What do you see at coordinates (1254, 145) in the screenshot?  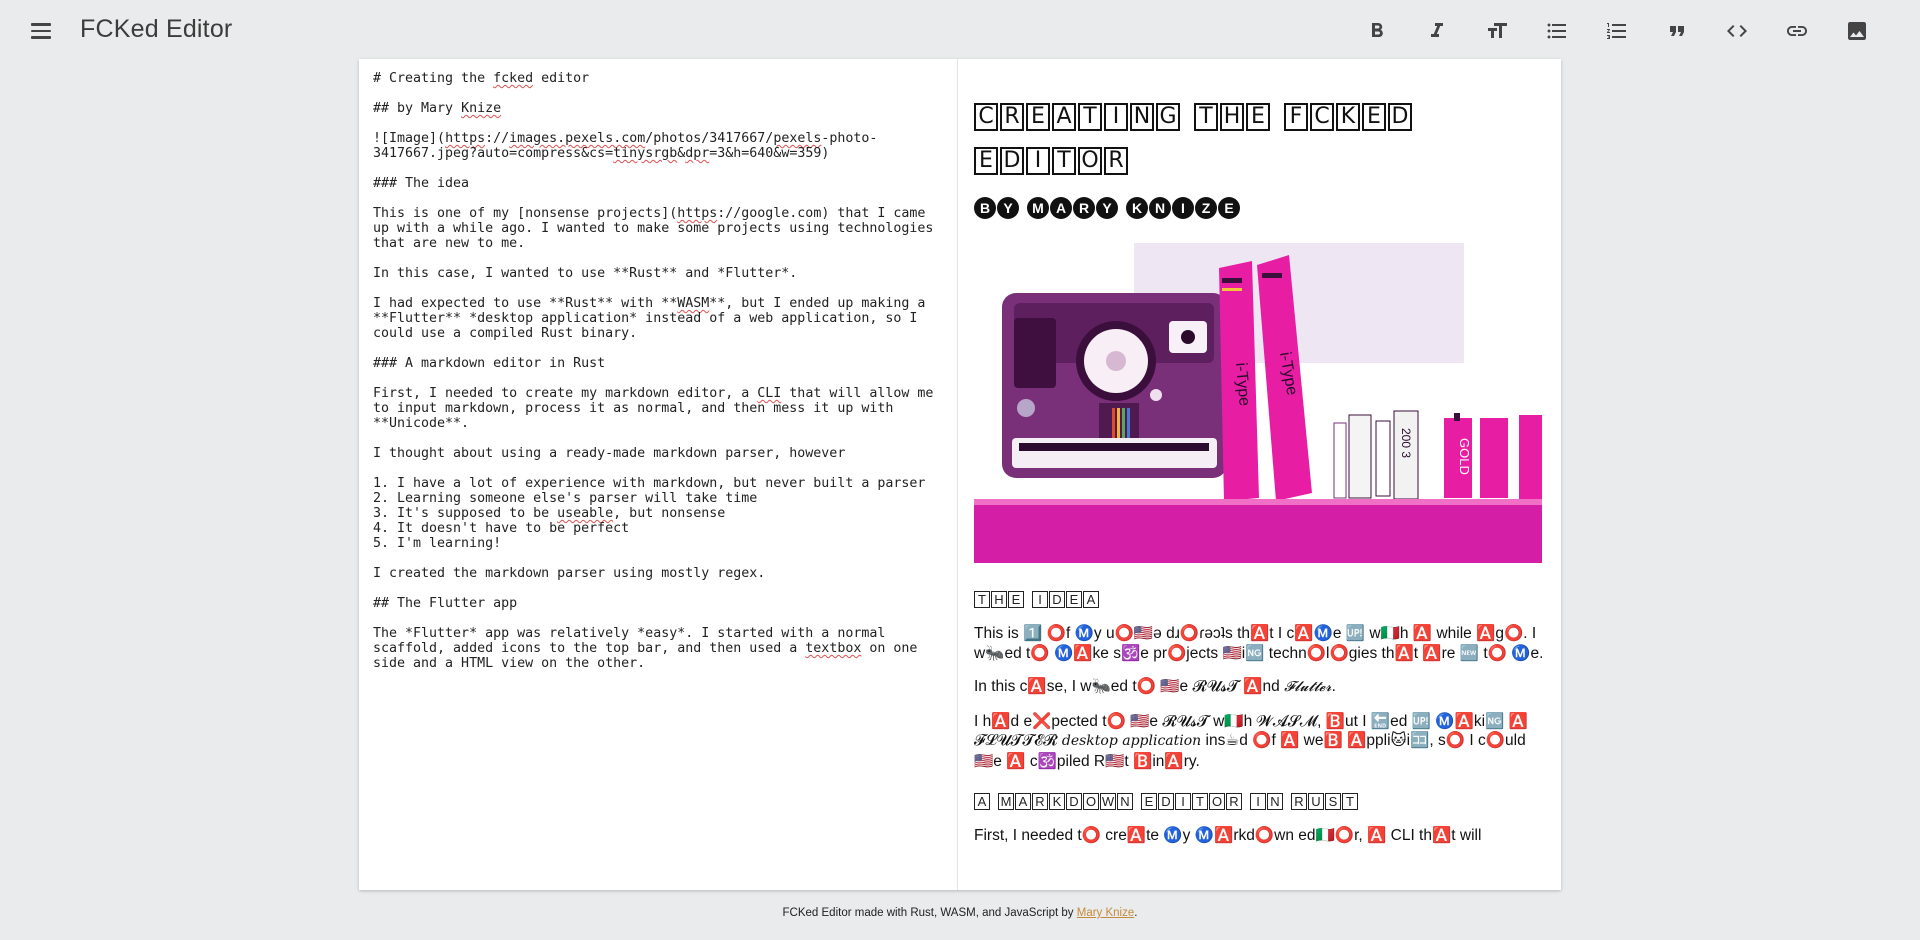 I see `preview-heading-1: CREATINGTHEFCKEDEDITOR` at bounding box center [1254, 145].